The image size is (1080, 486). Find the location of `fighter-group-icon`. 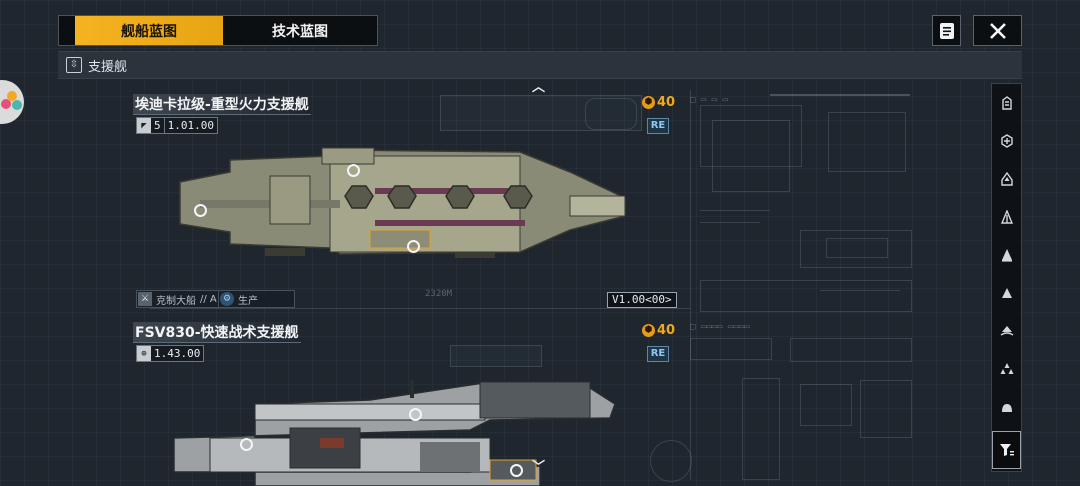

fighter-group-icon is located at coordinates (1006, 368).